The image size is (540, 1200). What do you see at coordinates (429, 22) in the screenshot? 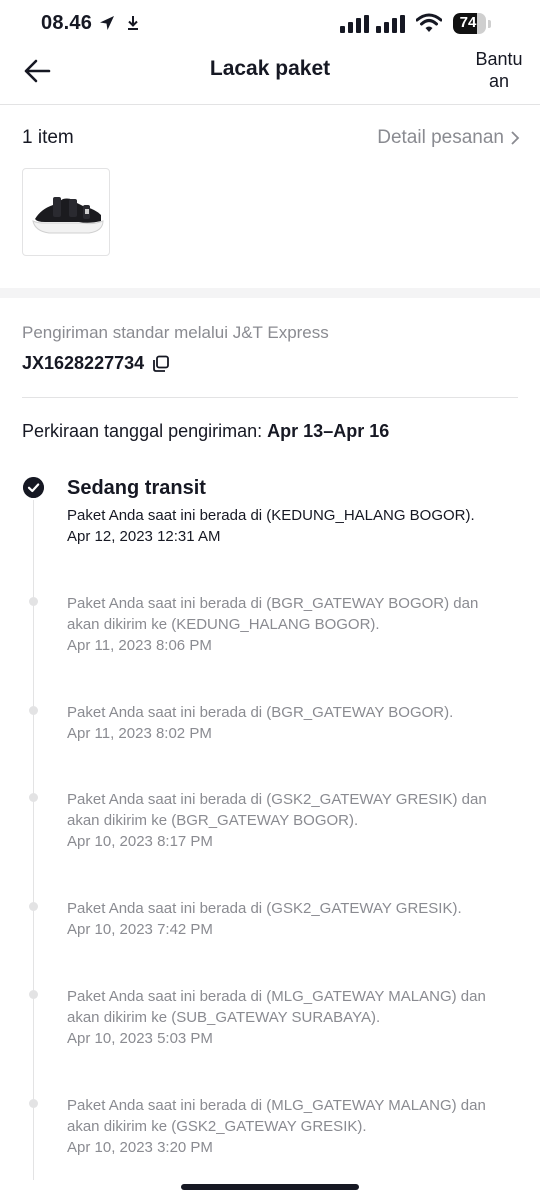
I see `wifi-icon` at bounding box center [429, 22].